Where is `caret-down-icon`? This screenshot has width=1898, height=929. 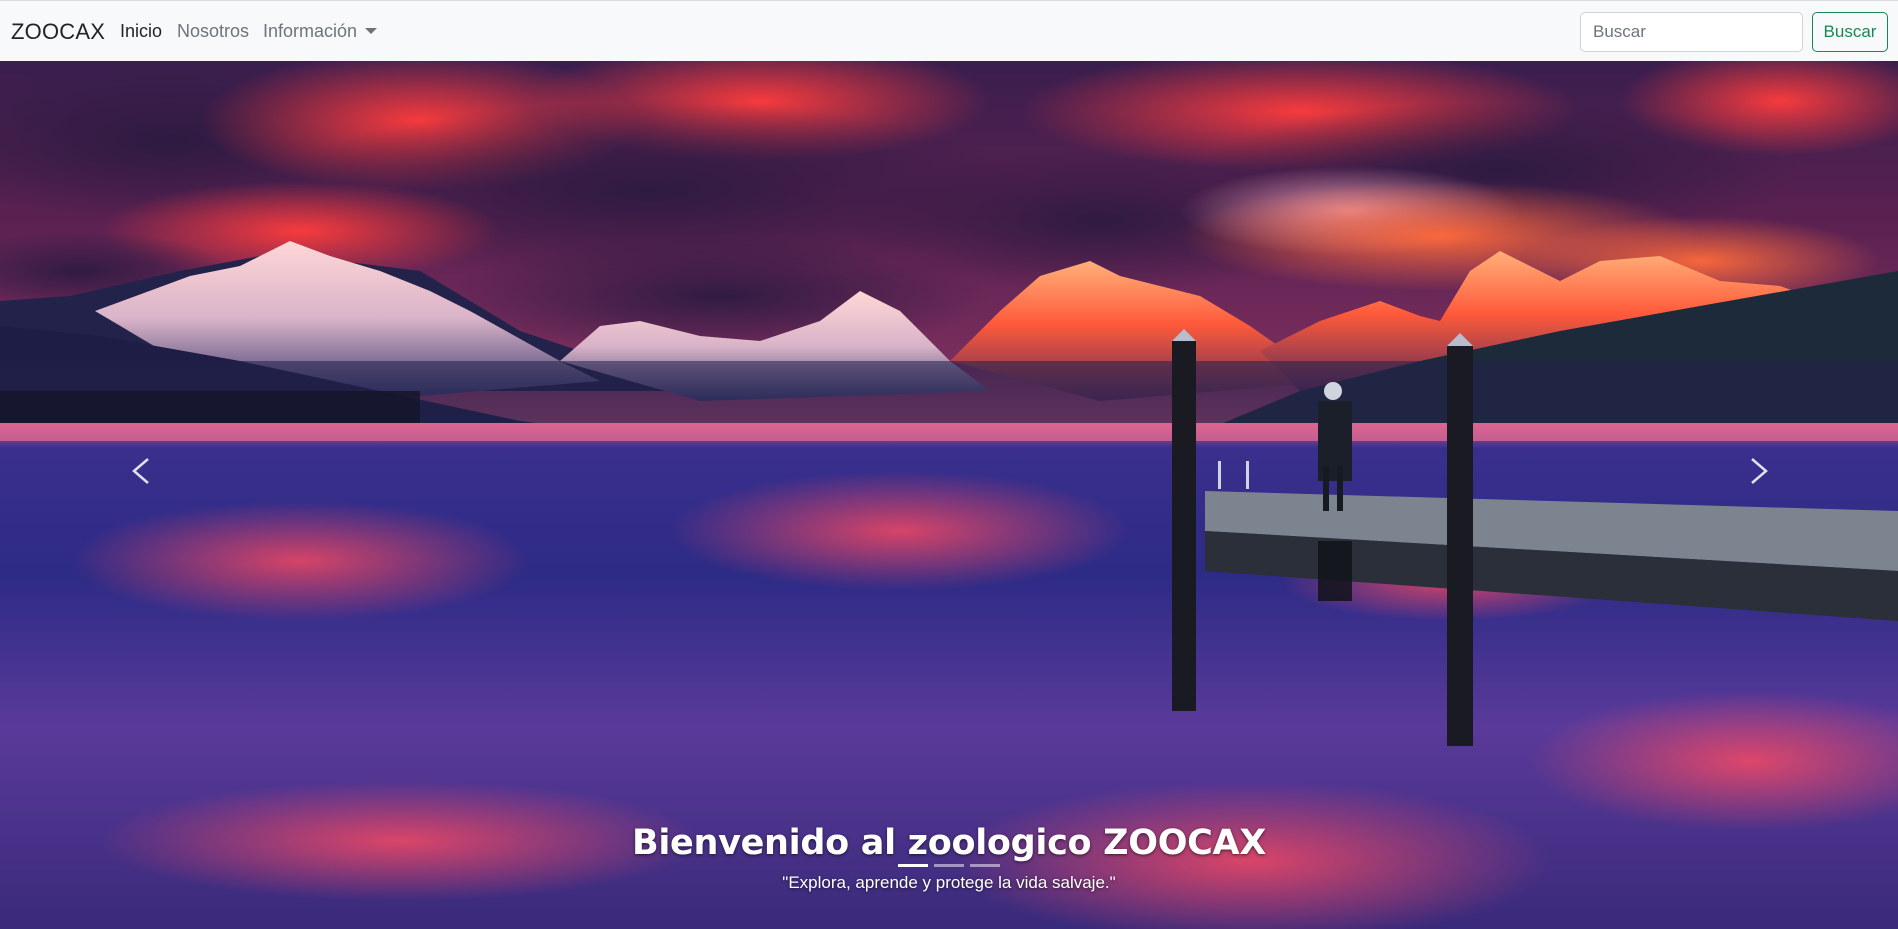 caret-down-icon is located at coordinates (371, 31).